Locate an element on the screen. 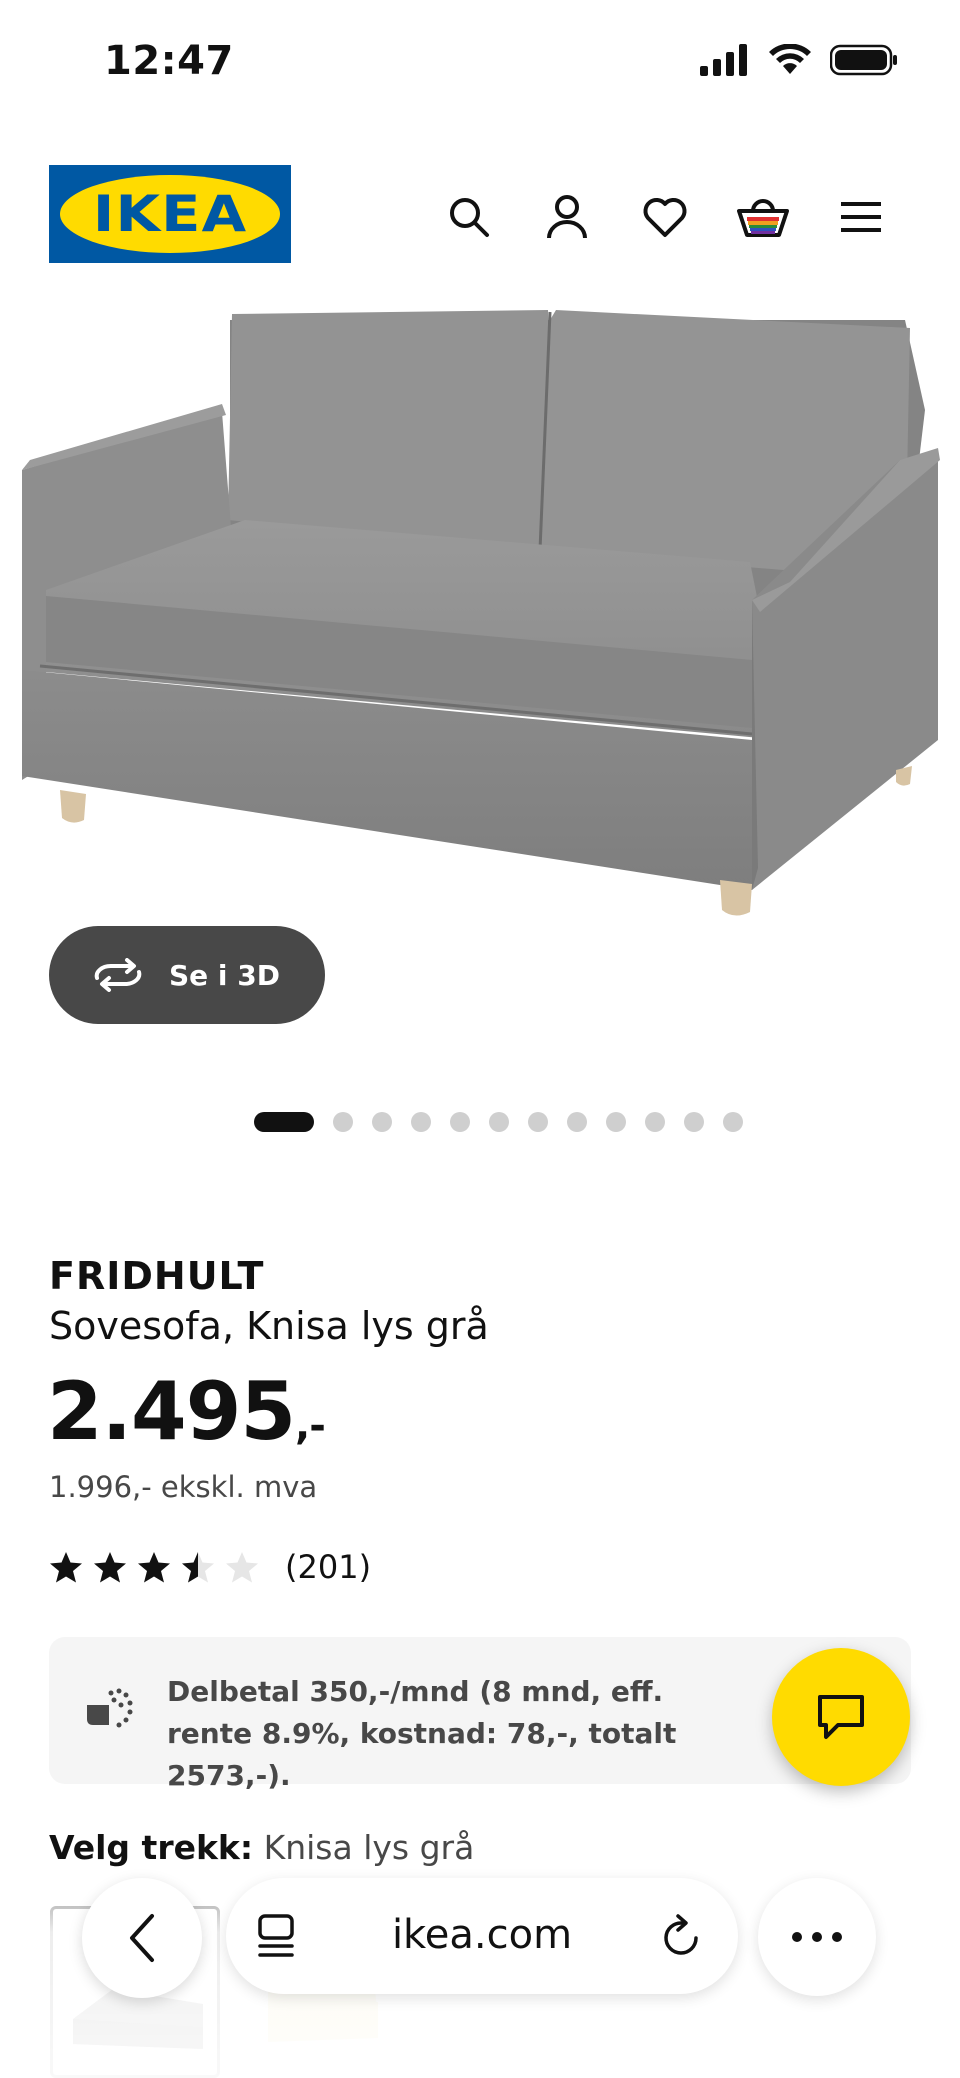 The image size is (960, 2078). ikea-logo: IKEA is located at coordinates (170, 214).